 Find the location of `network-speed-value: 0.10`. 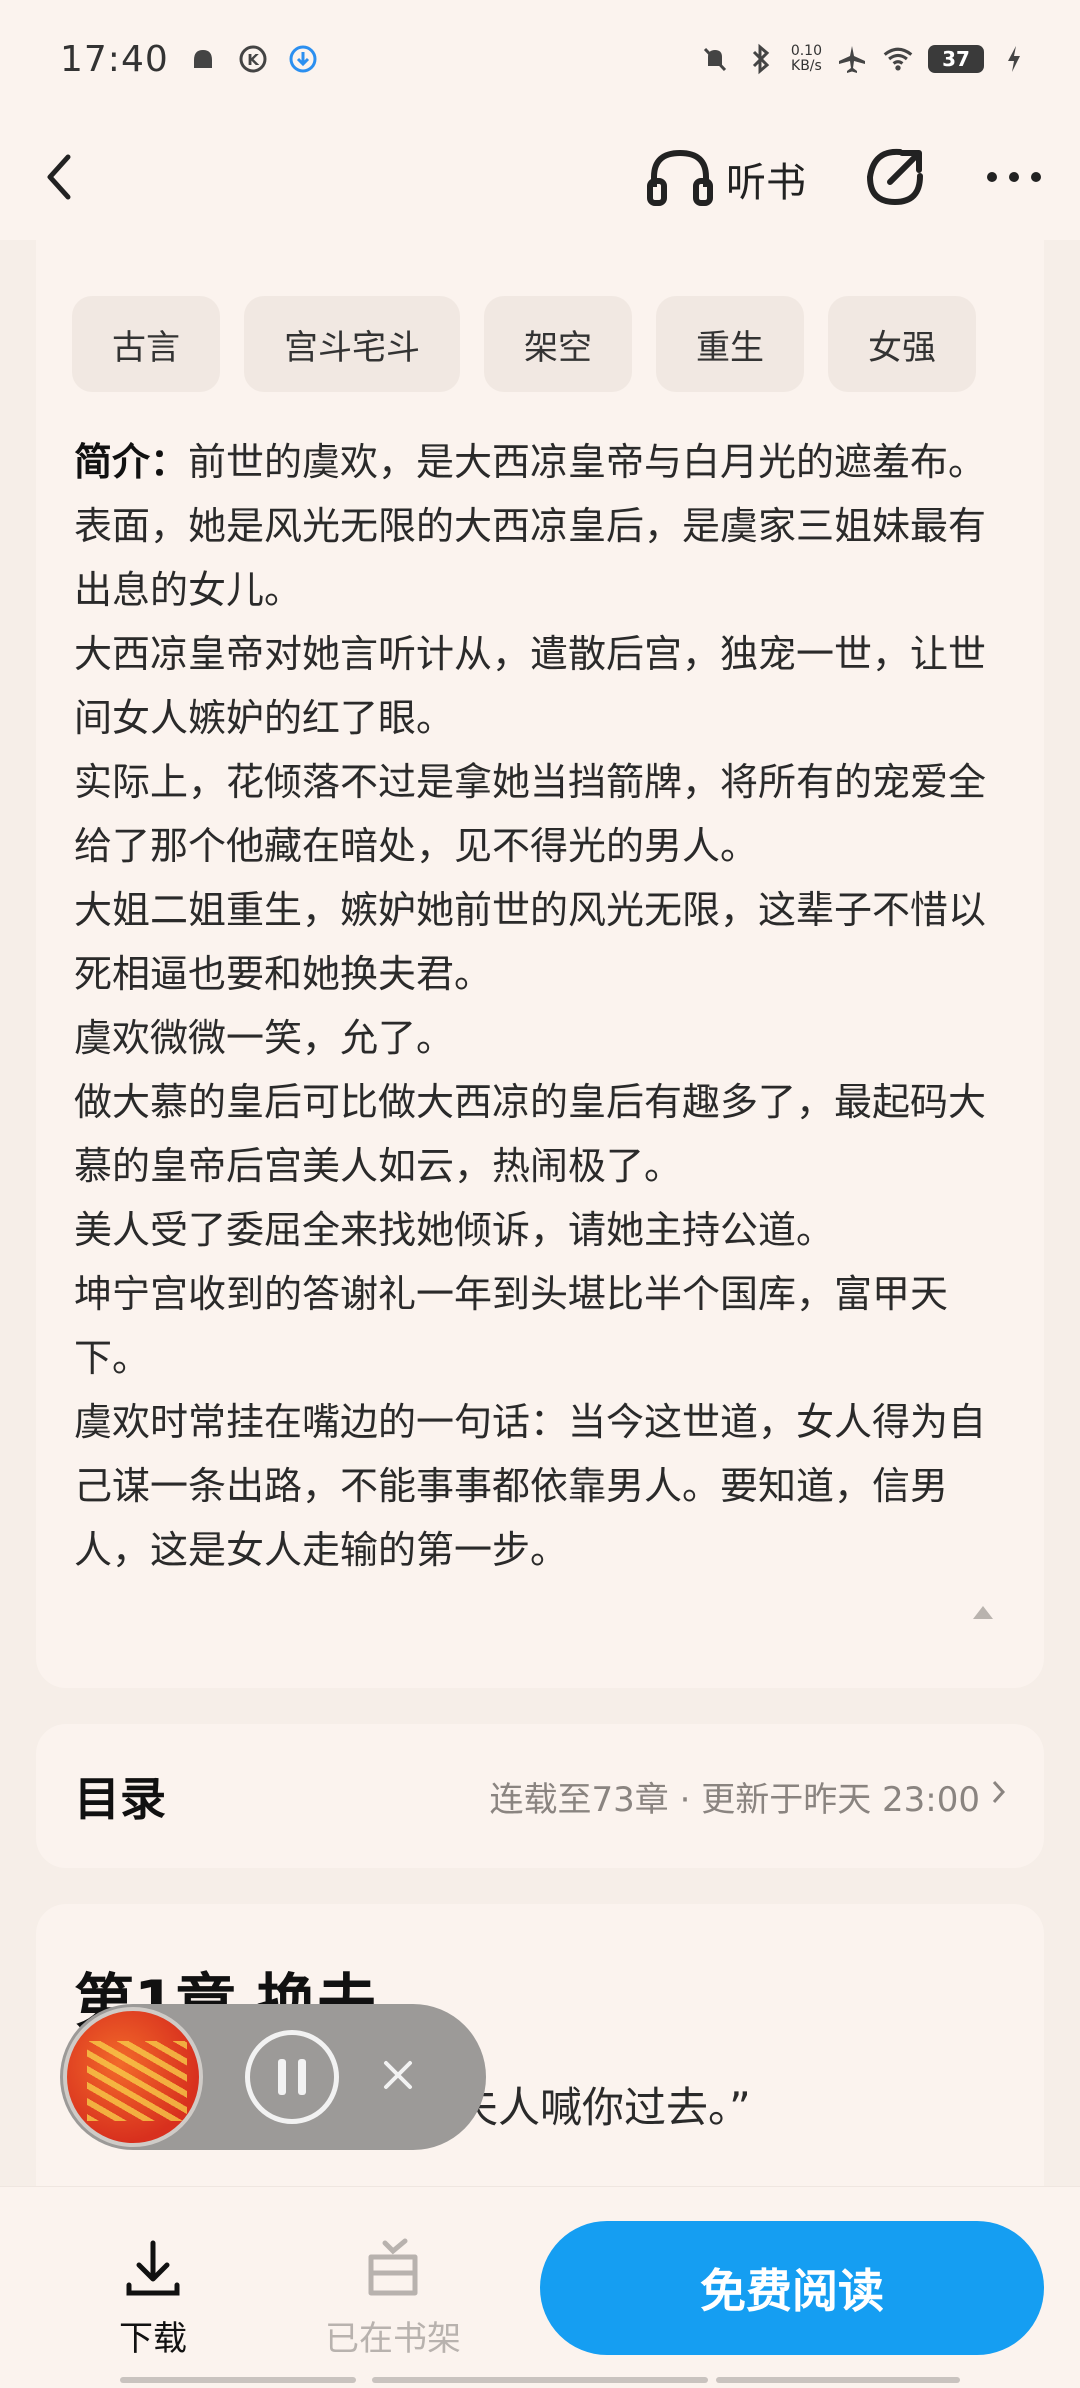

network-speed-value: 0.10 is located at coordinates (806, 51).